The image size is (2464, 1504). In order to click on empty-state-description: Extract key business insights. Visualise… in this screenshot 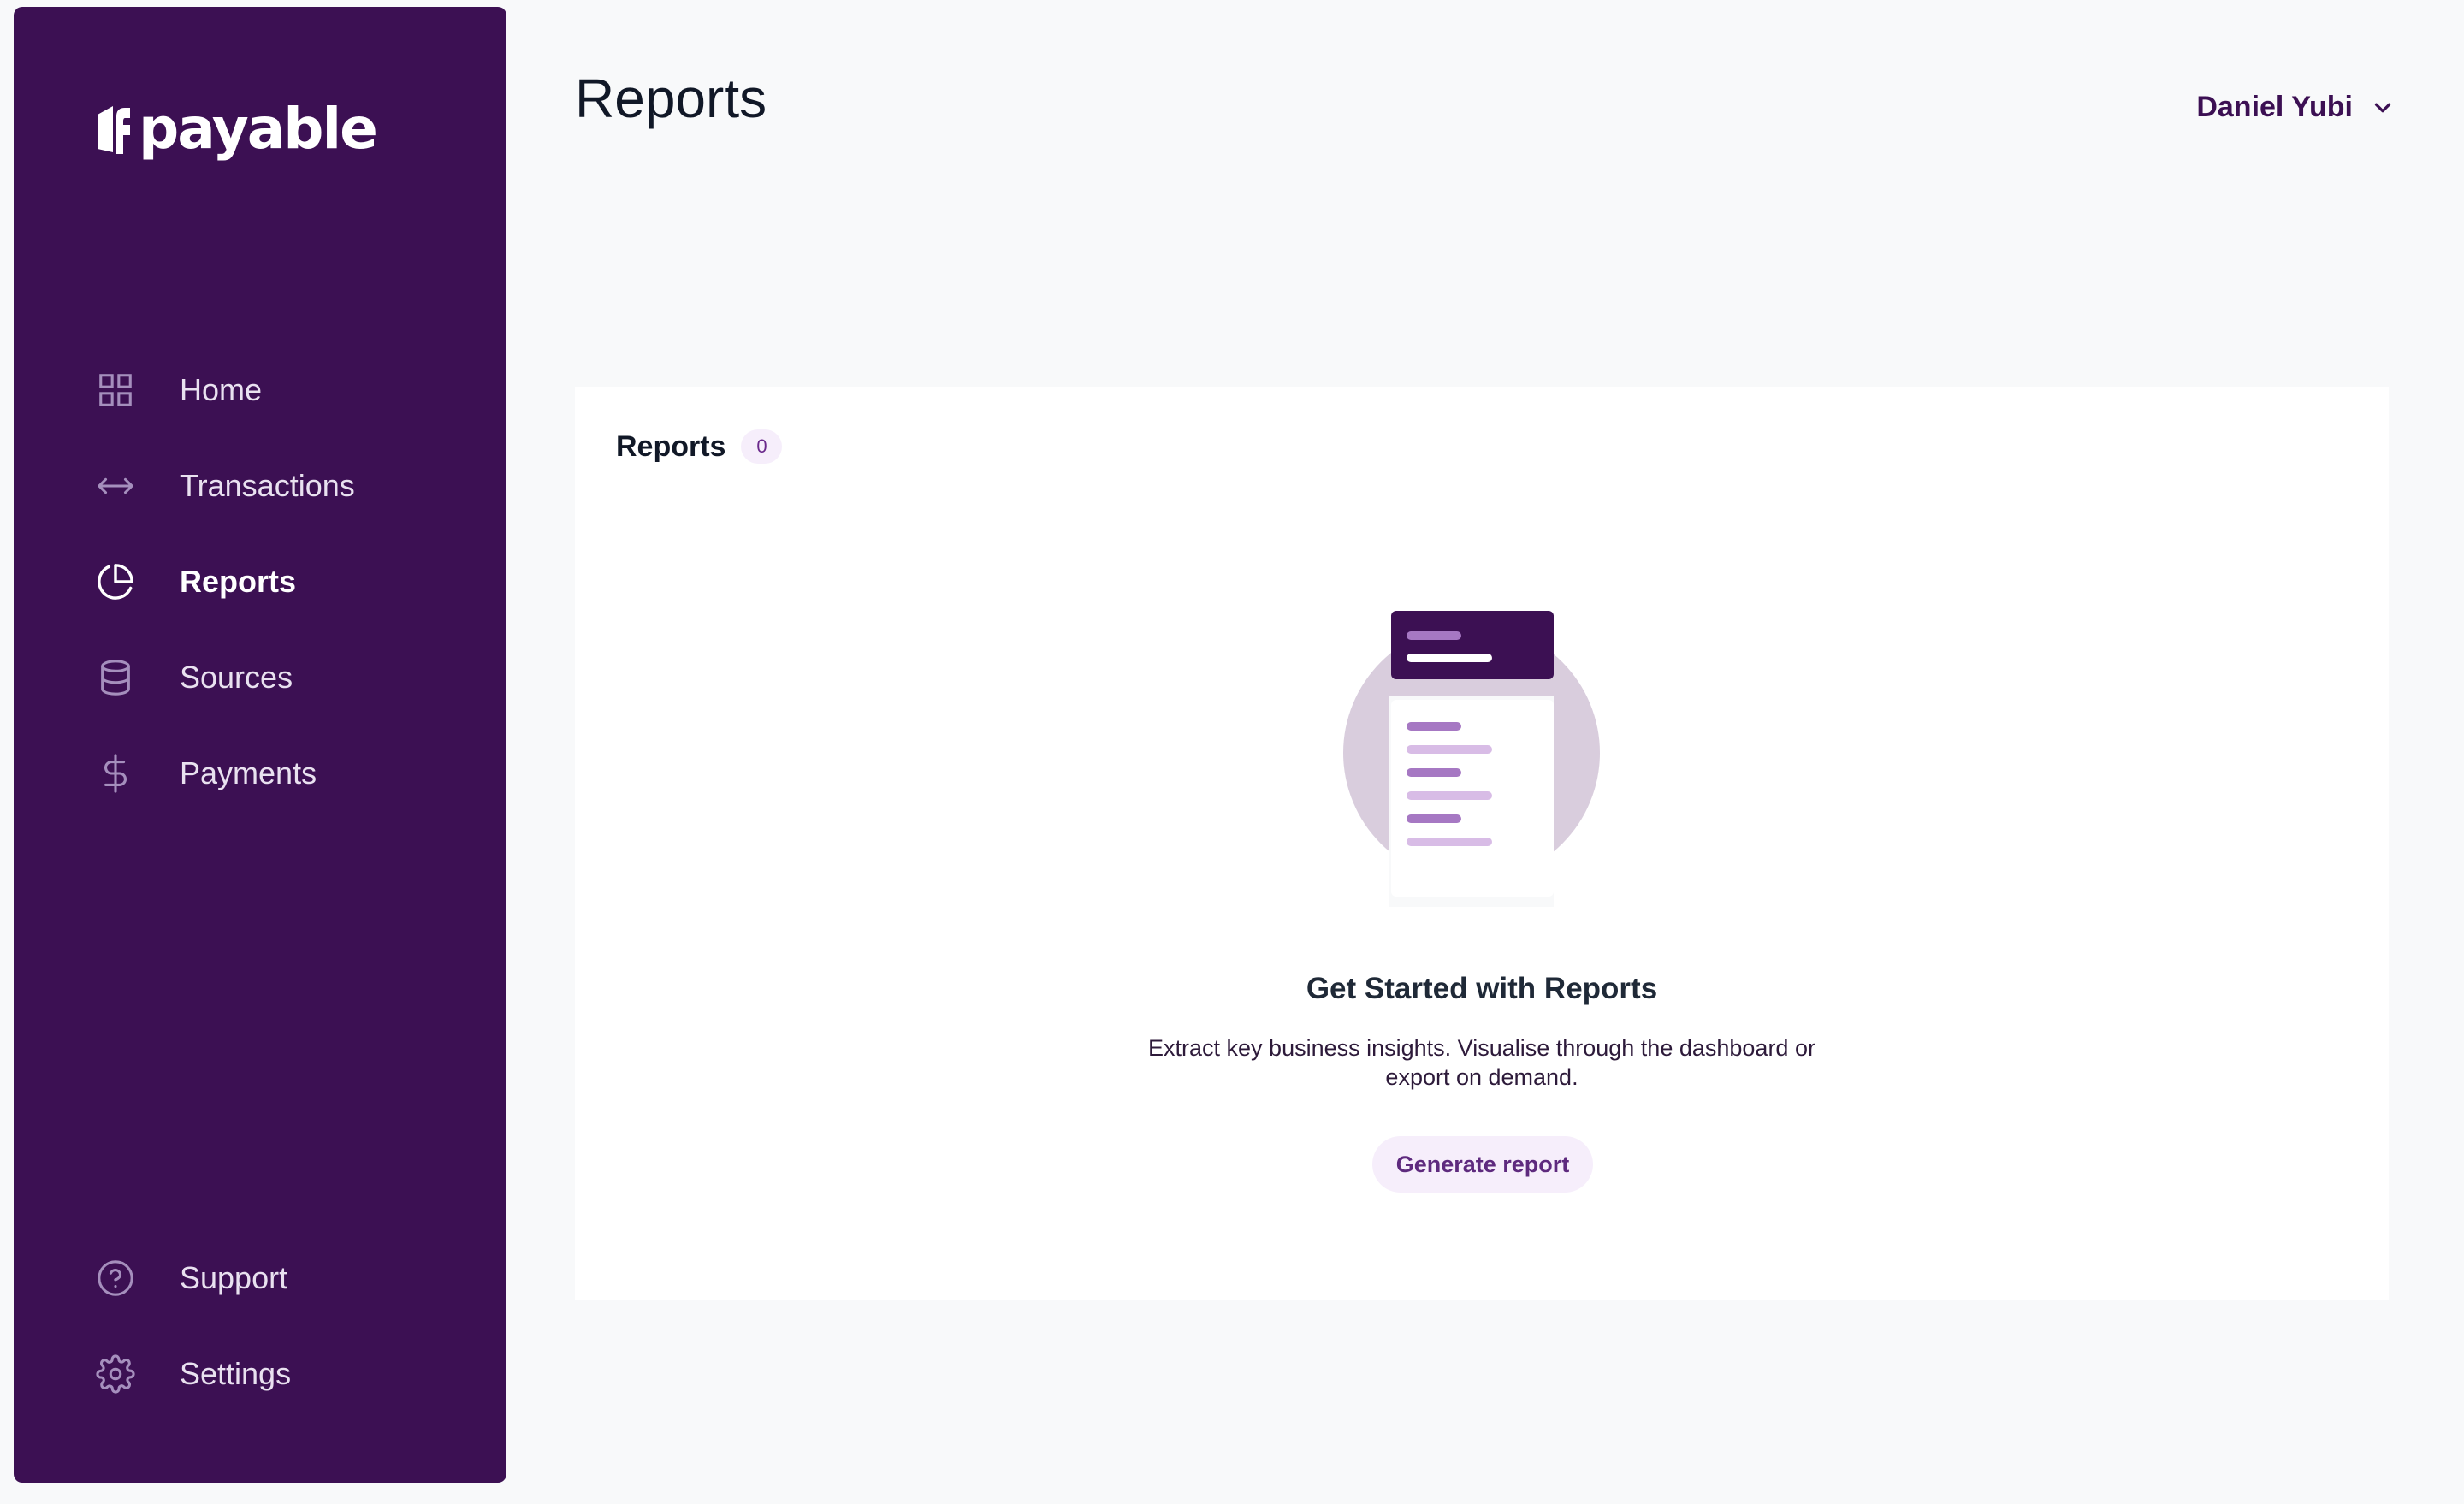, I will do `click(1481, 1063)`.